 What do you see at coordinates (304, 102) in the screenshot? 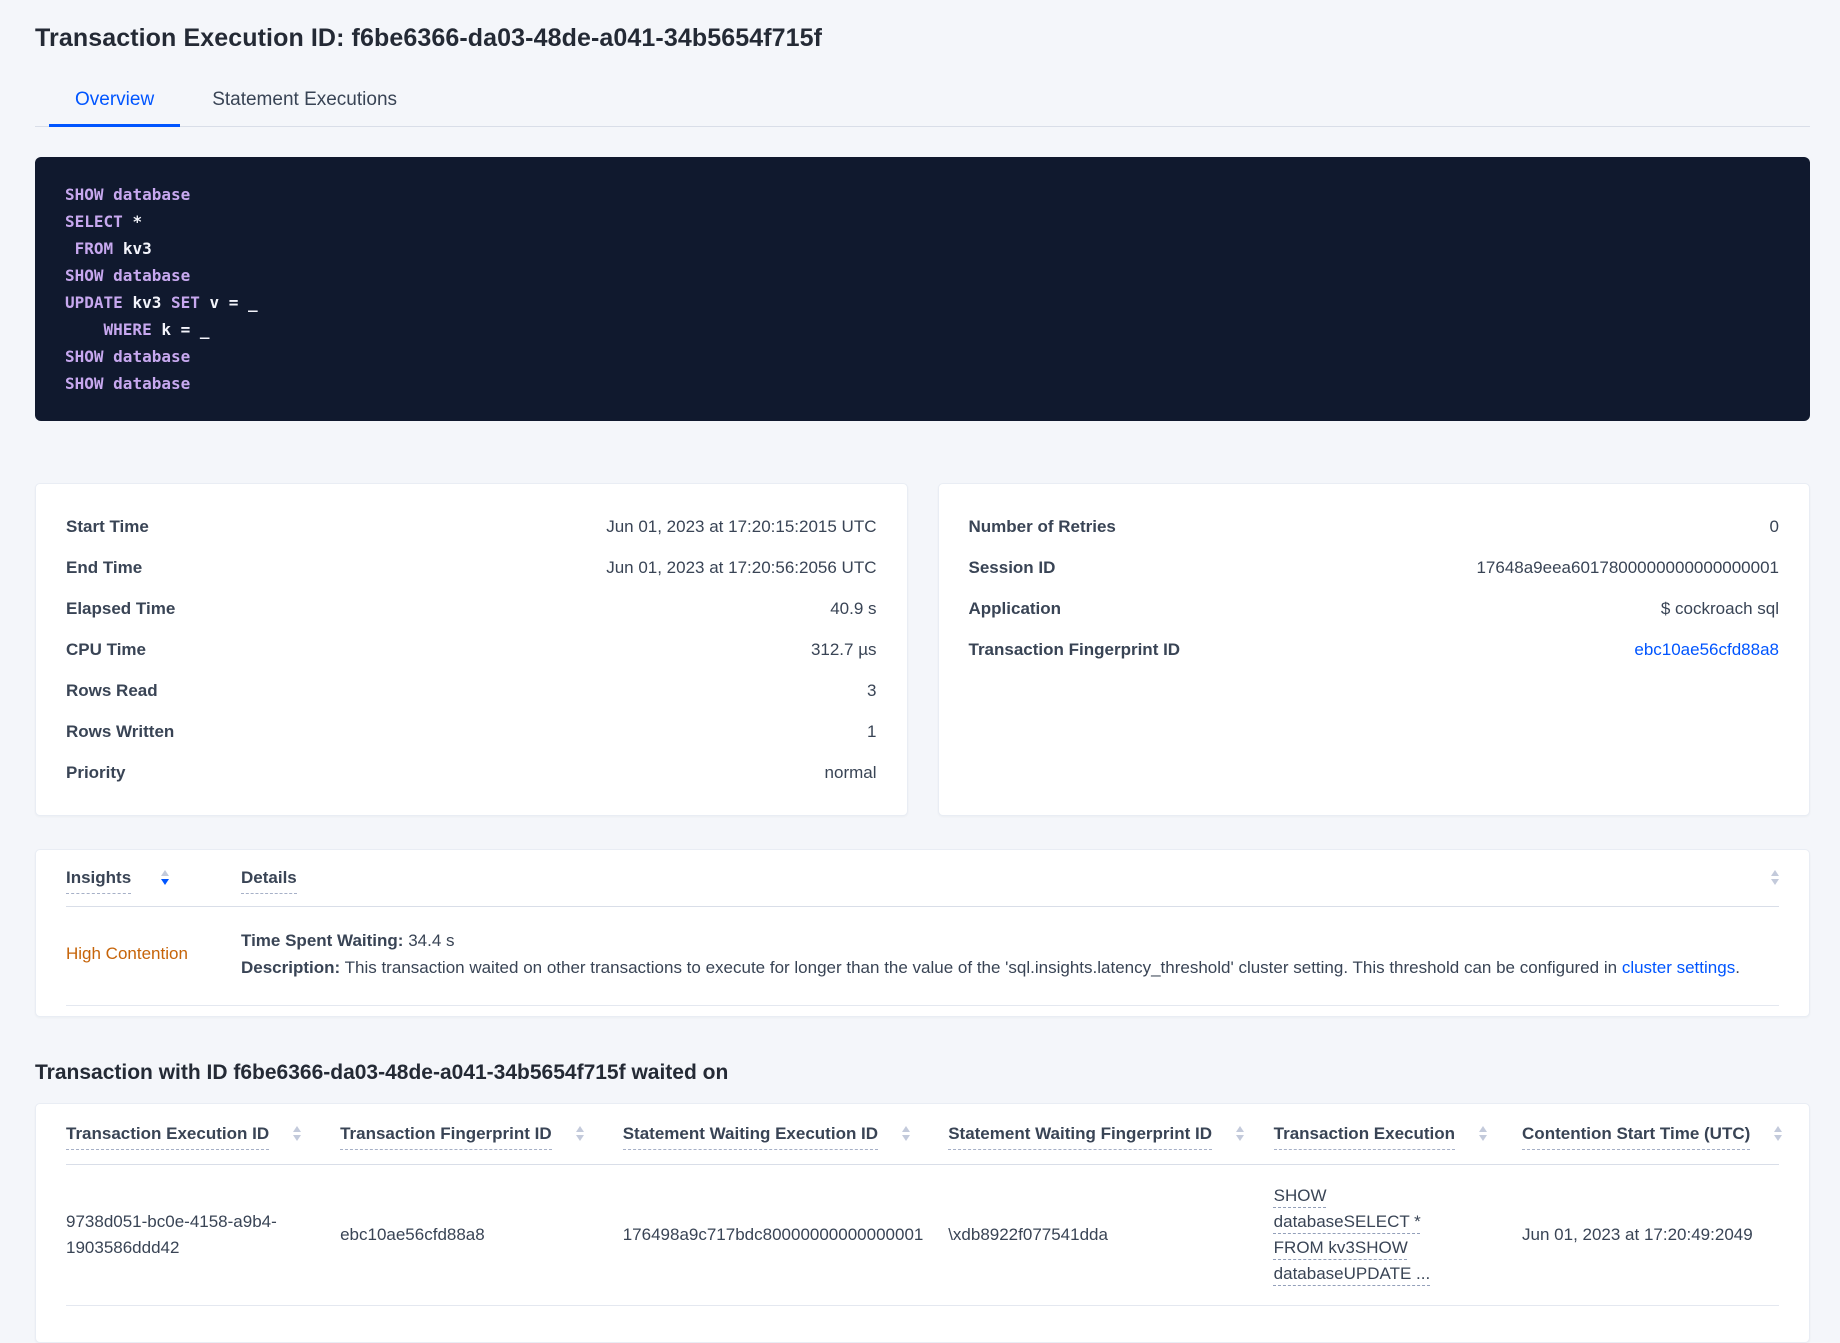
I see `tab-statement-executions: Statement Executions` at bounding box center [304, 102].